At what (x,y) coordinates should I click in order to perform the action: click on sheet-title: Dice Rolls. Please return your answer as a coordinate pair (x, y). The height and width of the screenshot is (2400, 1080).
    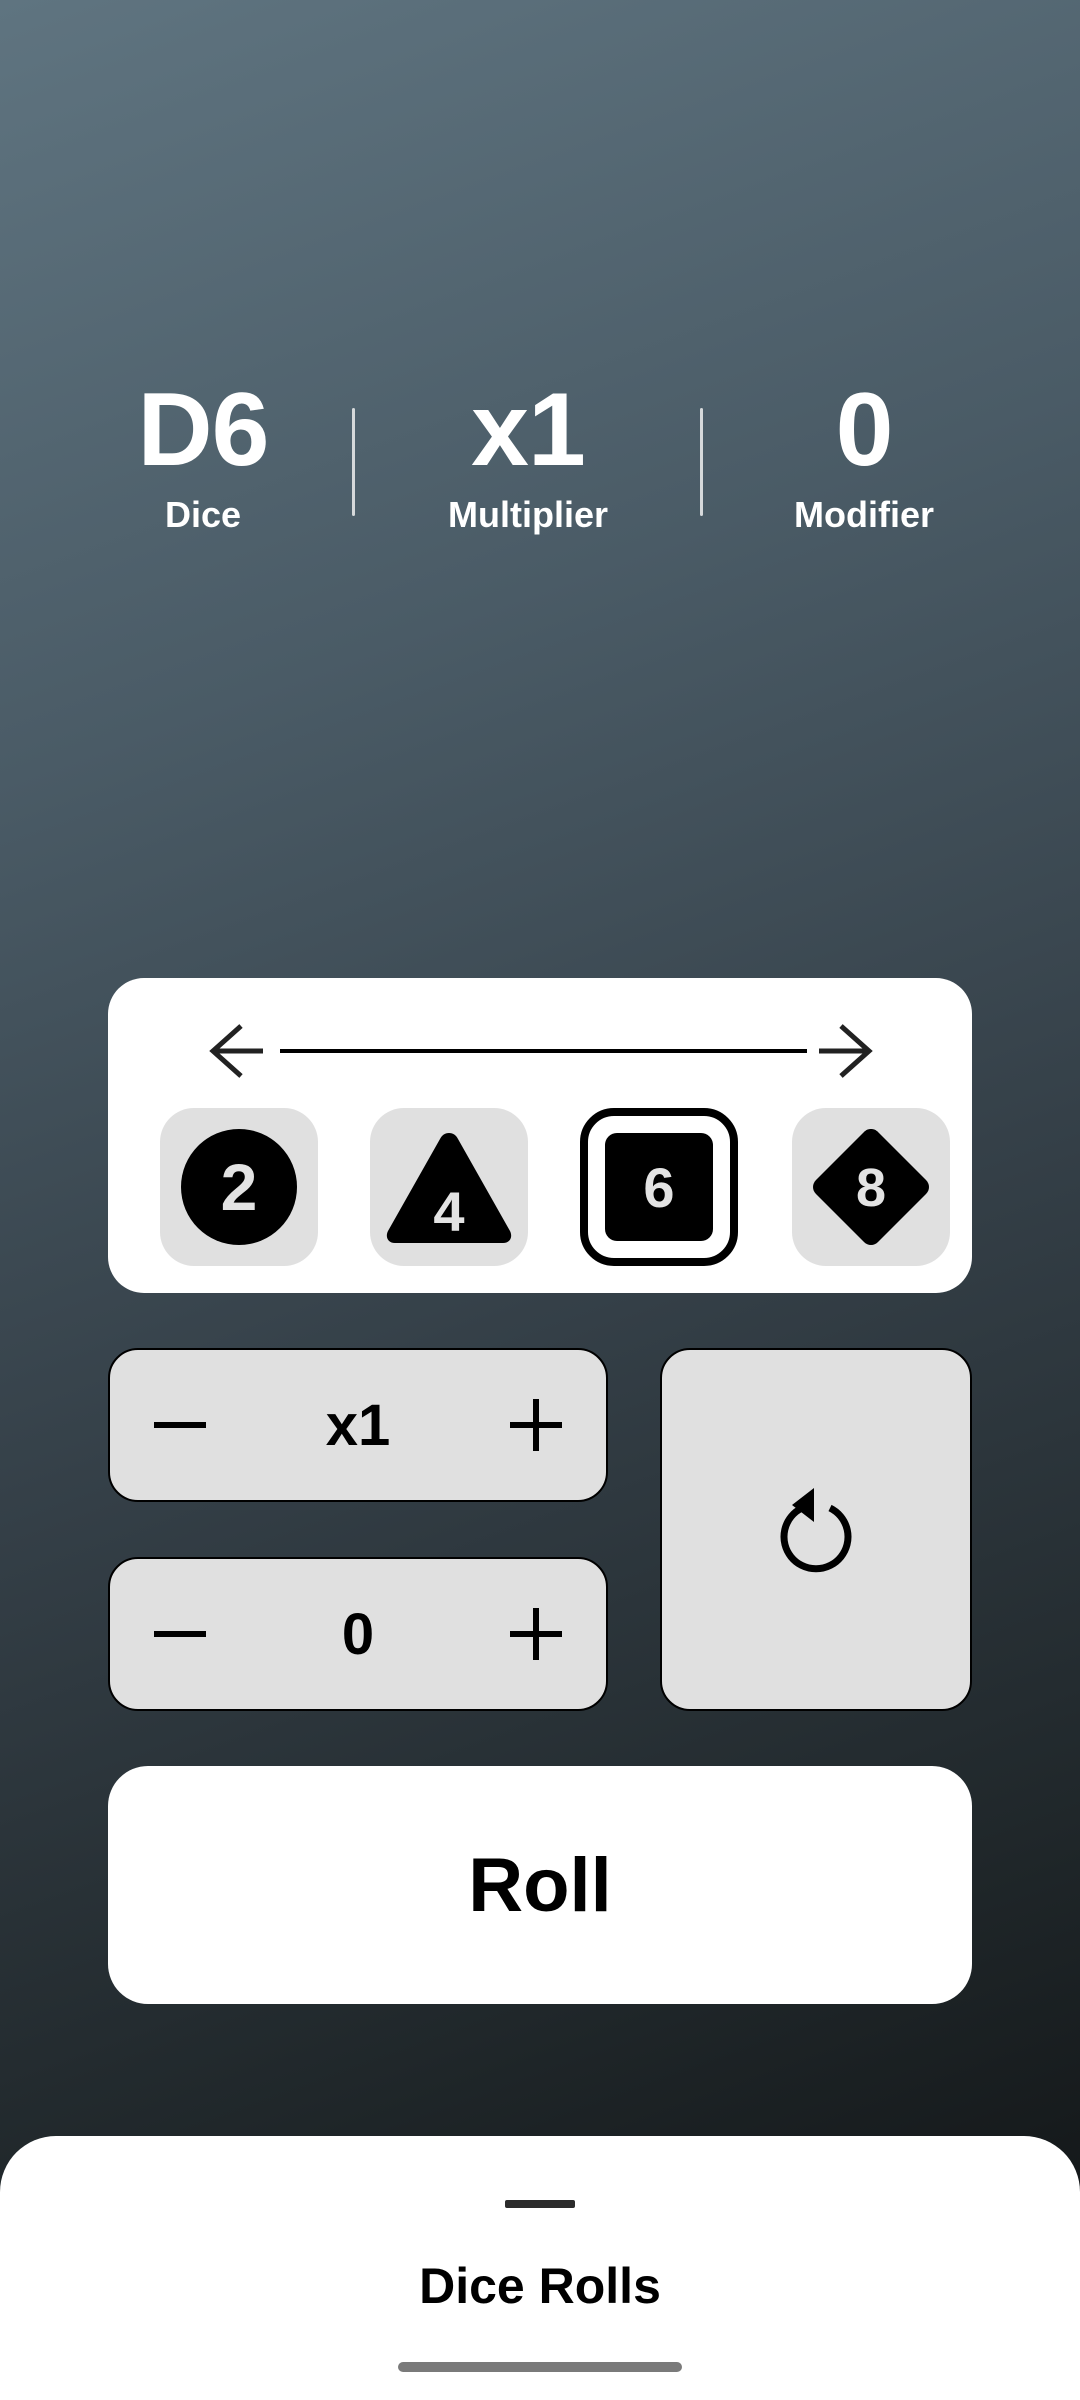
    Looking at the image, I should click on (540, 2286).